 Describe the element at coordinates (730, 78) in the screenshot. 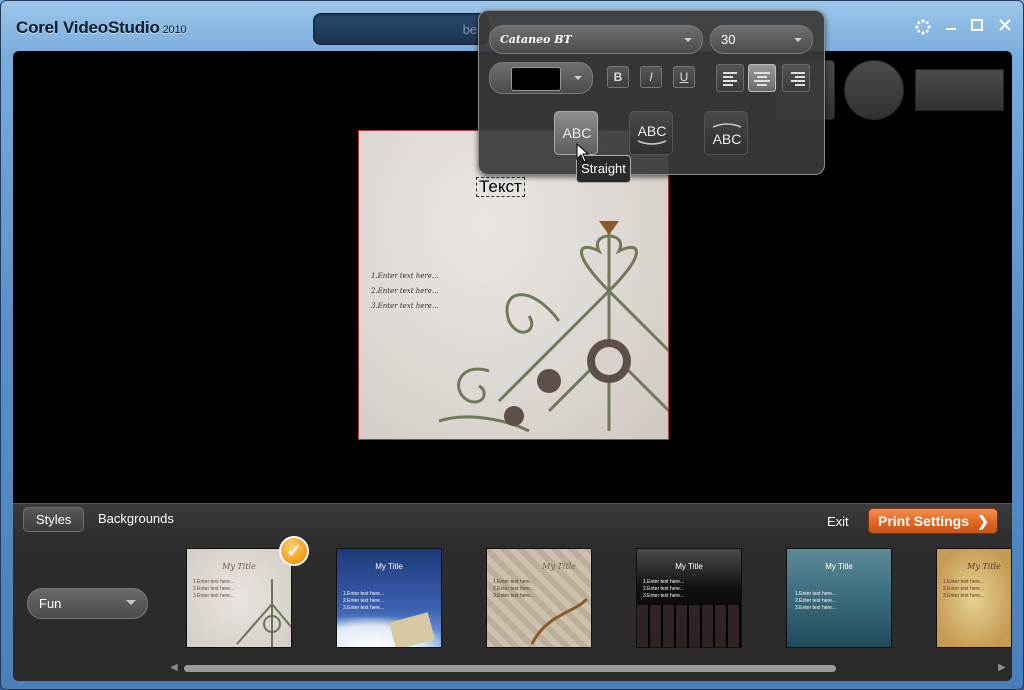

I see `align-left-icon` at that location.